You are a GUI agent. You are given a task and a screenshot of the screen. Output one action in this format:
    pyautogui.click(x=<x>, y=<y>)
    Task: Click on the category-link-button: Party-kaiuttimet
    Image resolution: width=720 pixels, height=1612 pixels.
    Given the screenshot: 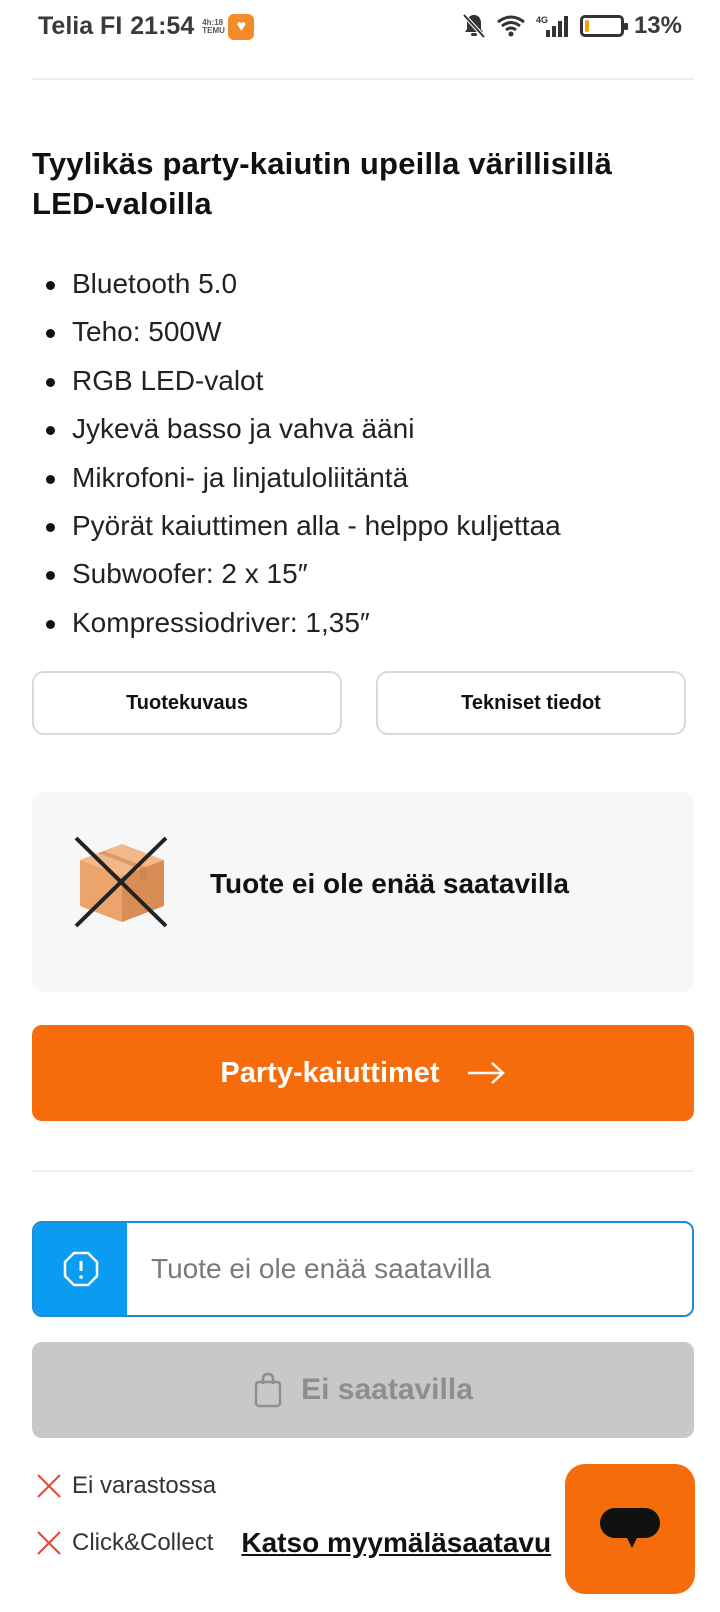 What is the action you would take?
    pyautogui.click(x=363, y=1073)
    